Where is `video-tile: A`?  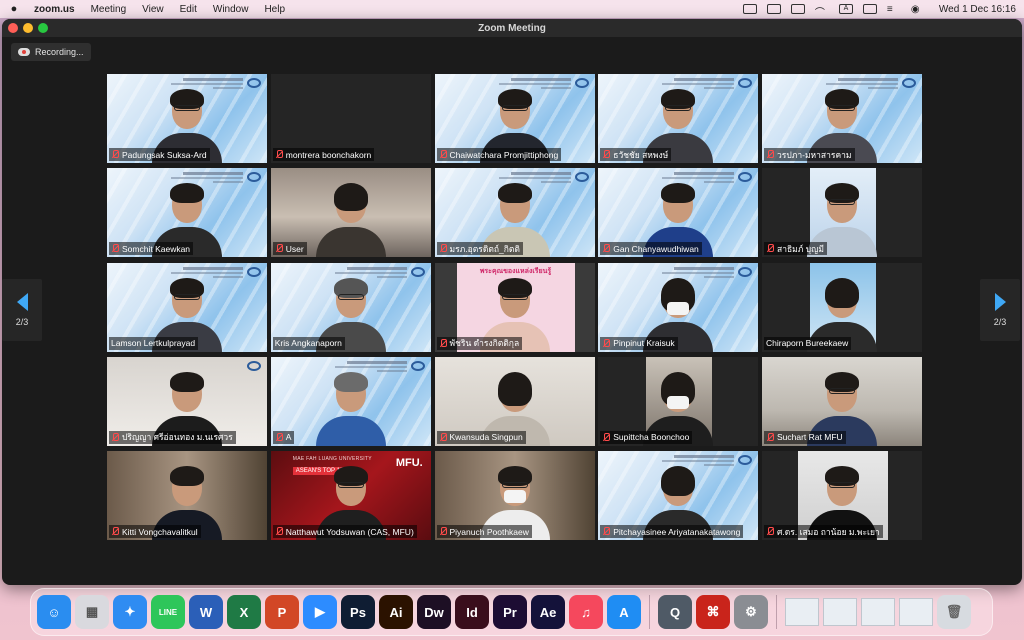 video-tile: A is located at coordinates (350, 401).